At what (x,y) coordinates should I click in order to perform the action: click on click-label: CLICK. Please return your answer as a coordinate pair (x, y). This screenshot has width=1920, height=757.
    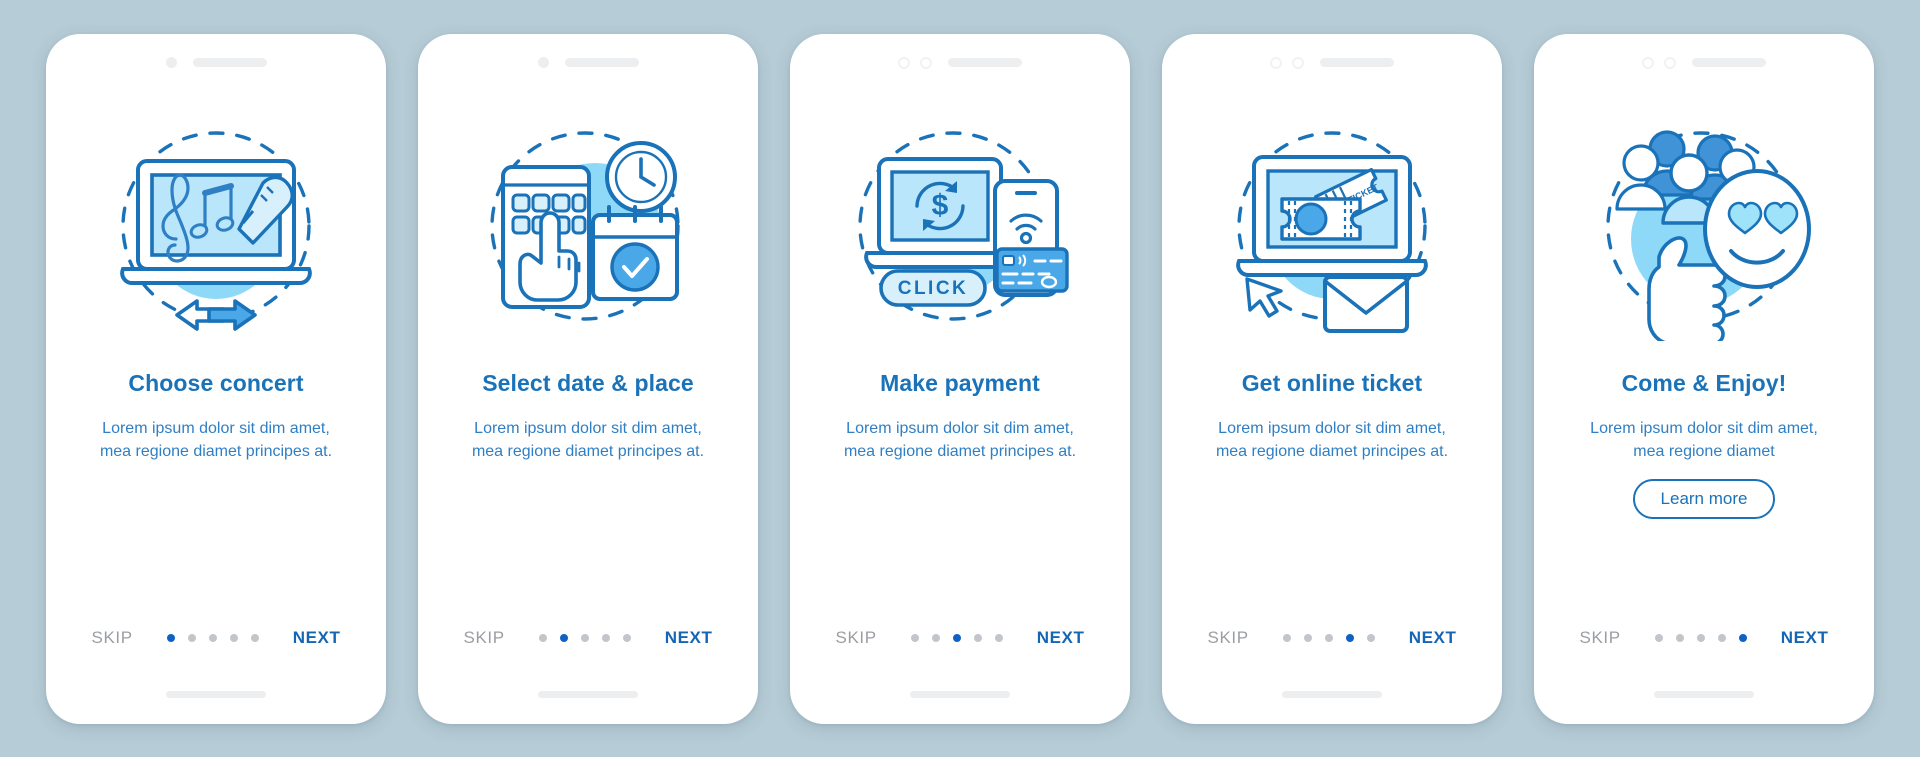
    Looking at the image, I should click on (933, 288).